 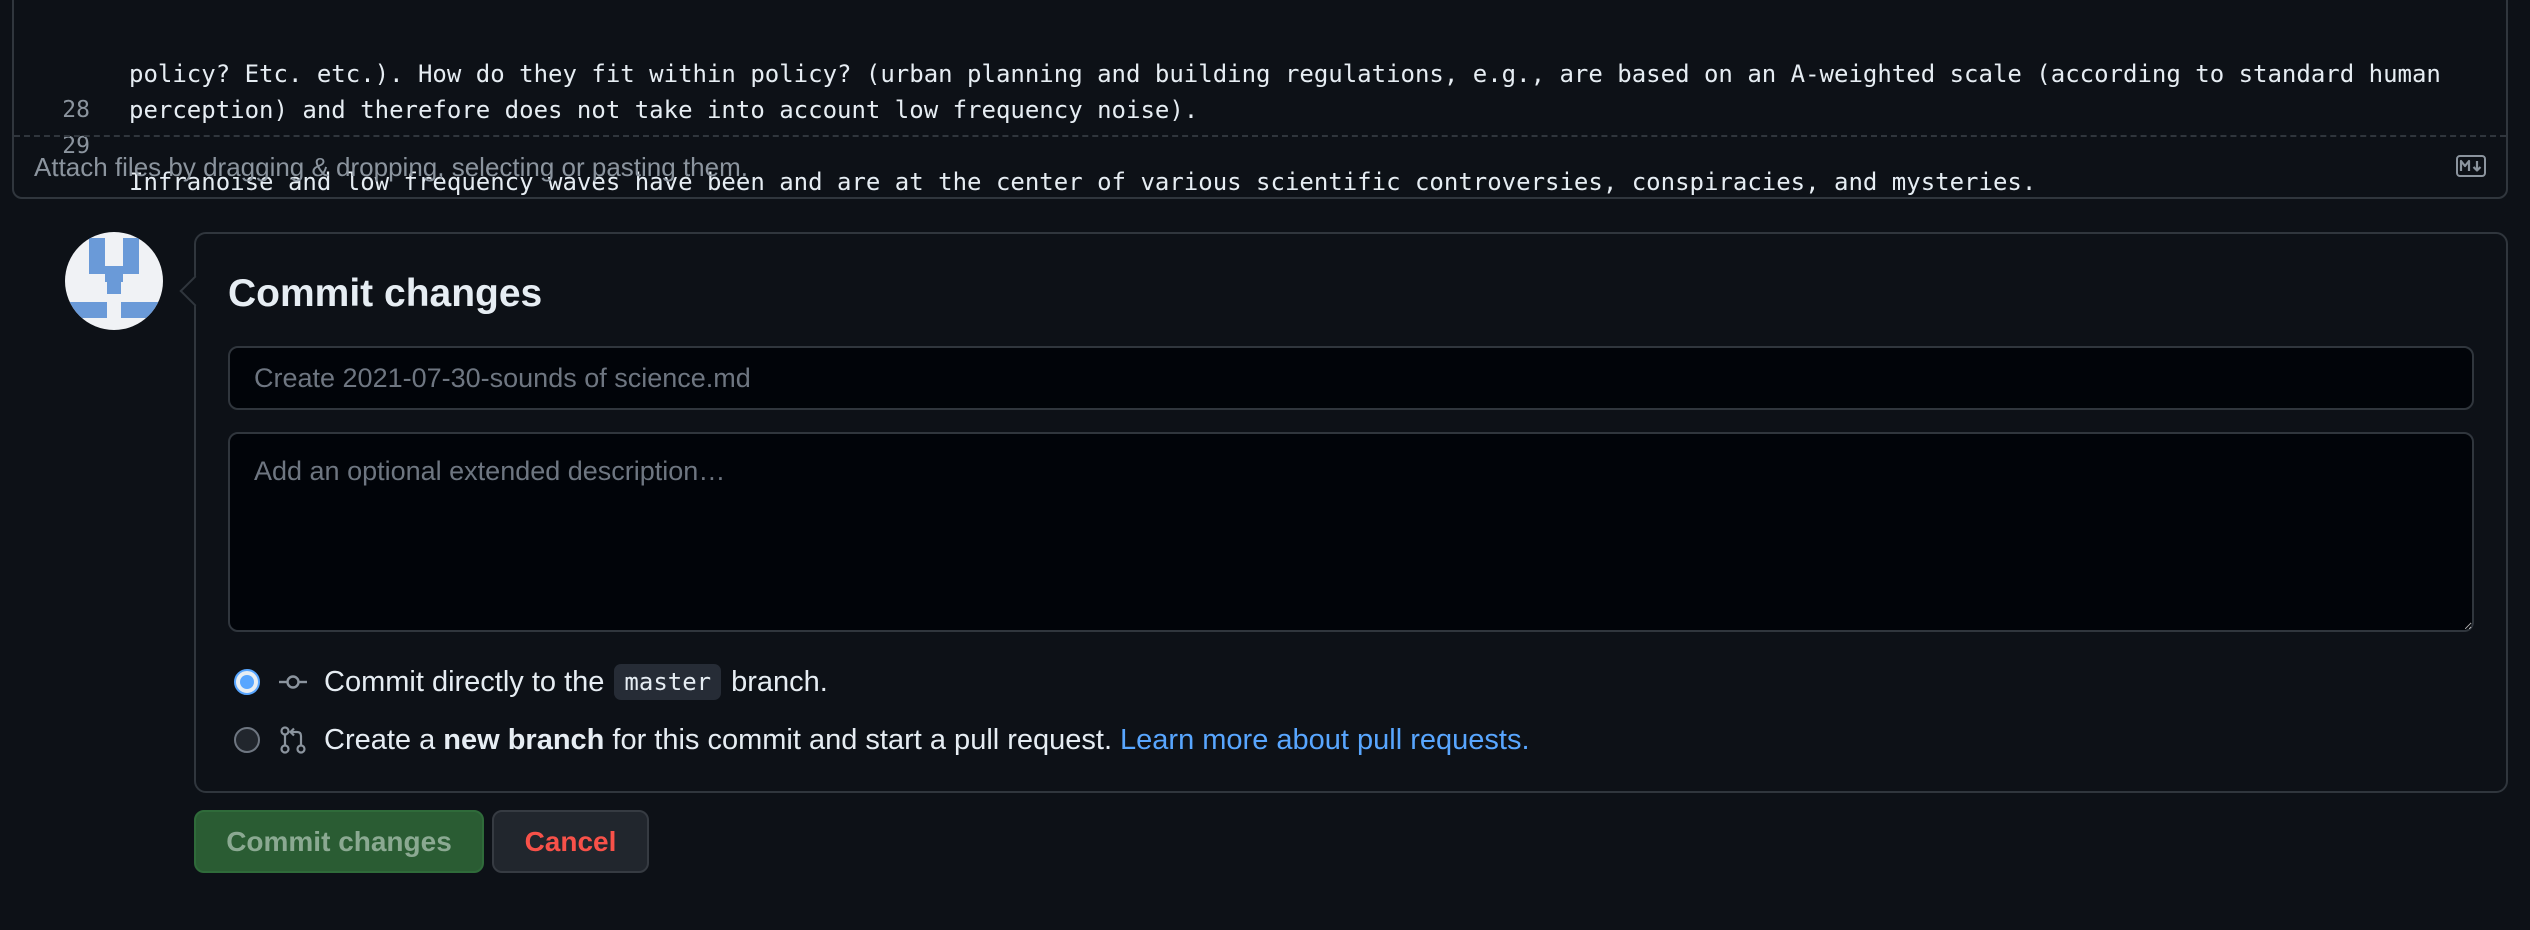 What do you see at coordinates (2471, 166) in the screenshot?
I see `markdown-icon` at bounding box center [2471, 166].